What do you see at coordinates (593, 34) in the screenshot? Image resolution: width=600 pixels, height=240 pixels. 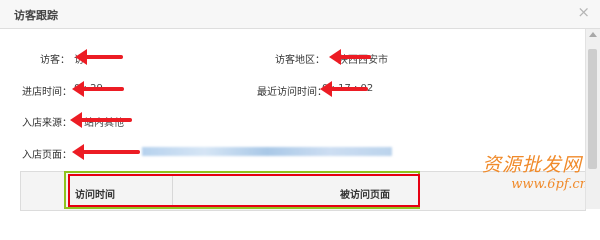 I see `scroll-up-arrow-icon` at bounding box center [593, 34].